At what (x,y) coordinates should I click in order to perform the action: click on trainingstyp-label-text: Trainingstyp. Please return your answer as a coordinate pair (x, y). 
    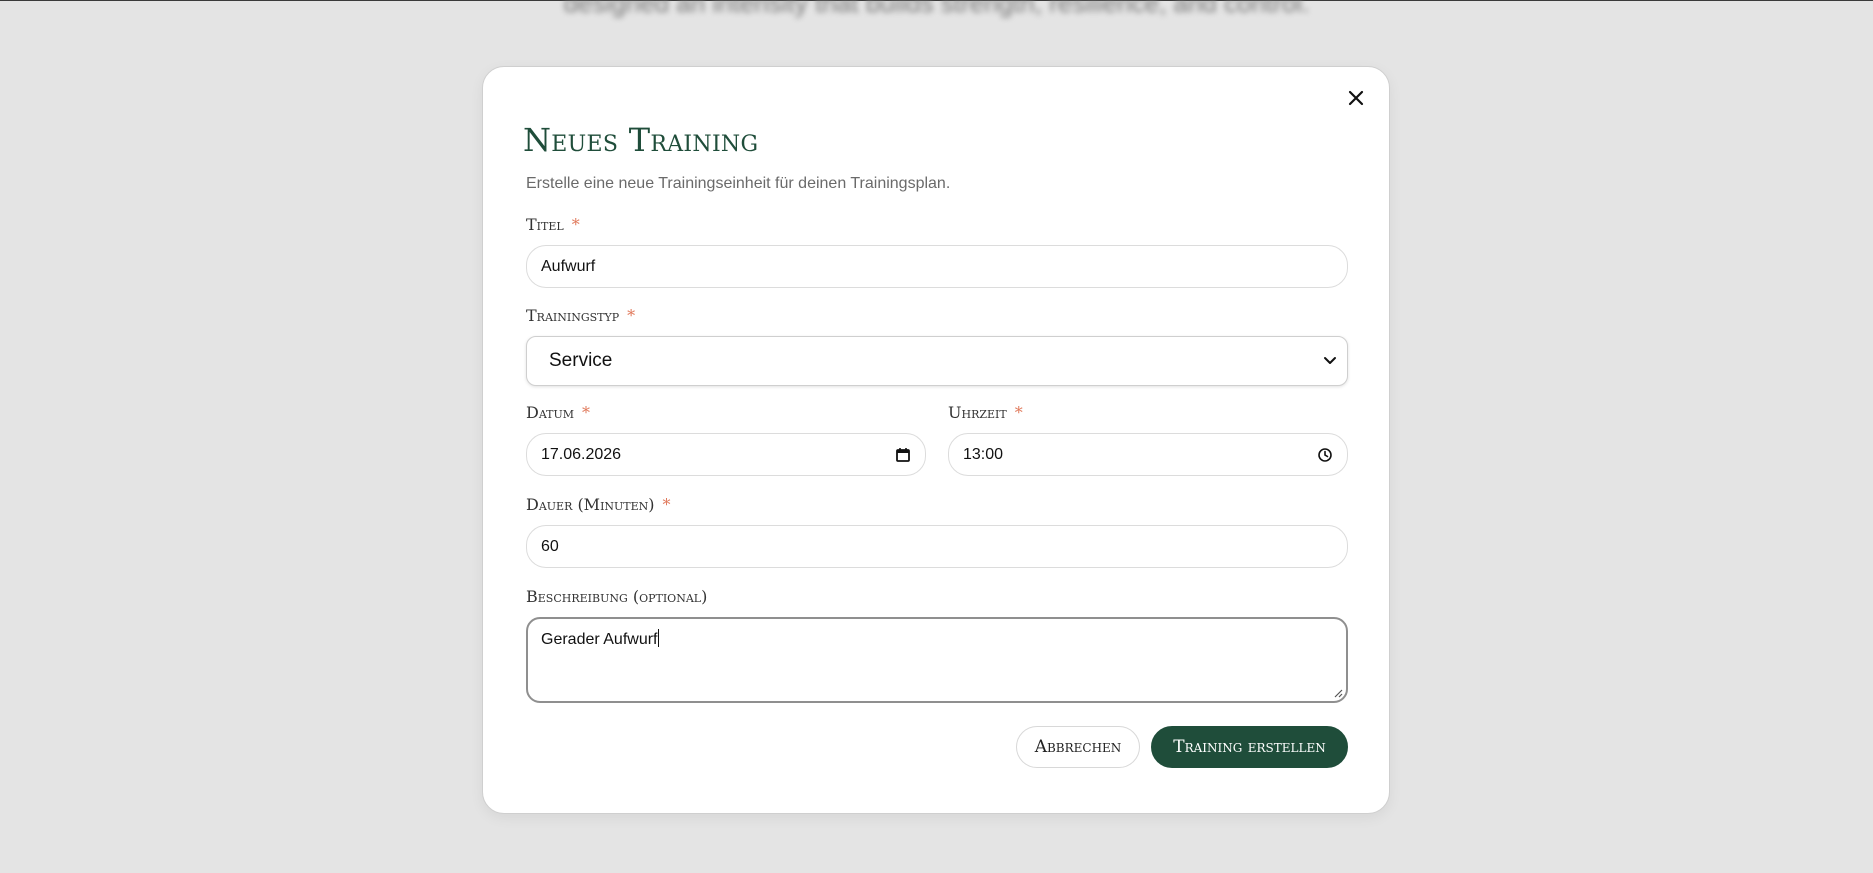
    Looking at the image, I should click on (573, 315).